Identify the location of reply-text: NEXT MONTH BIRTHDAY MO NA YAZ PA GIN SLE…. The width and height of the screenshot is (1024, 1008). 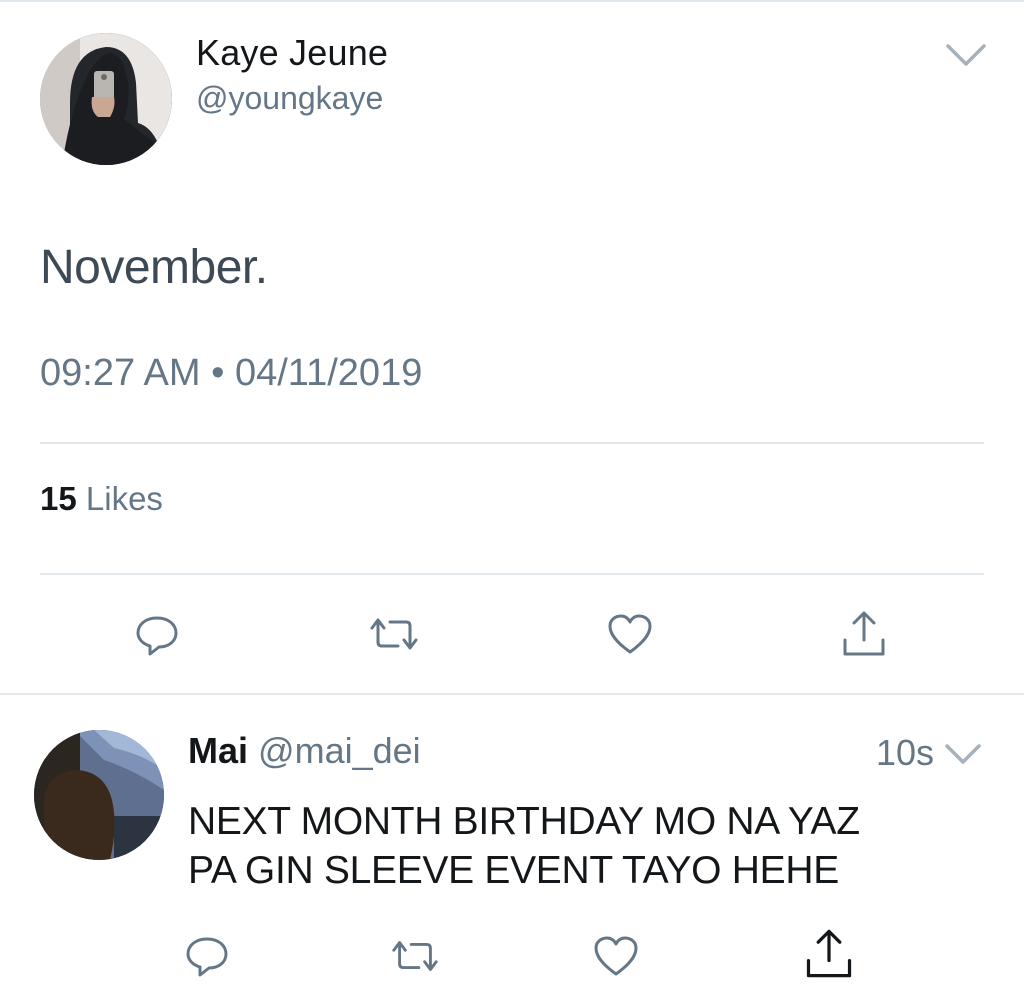
(588, 846).